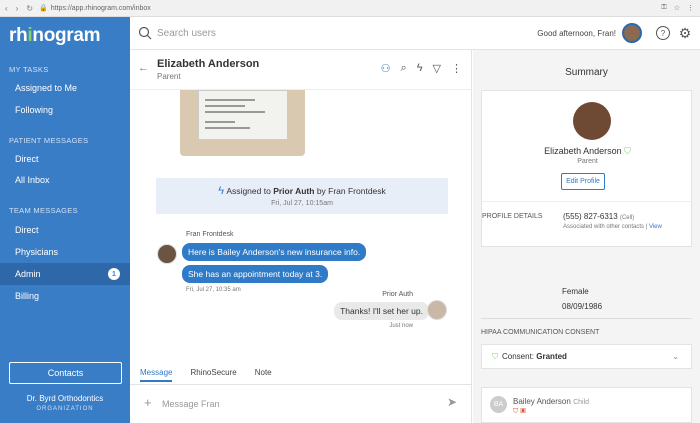 The width and height of the screenshot is (700, 423). What do you see at coordinates (55, 36) in the screenshot?
I see `logo: rhinogram` at bounding box center [55, 36].